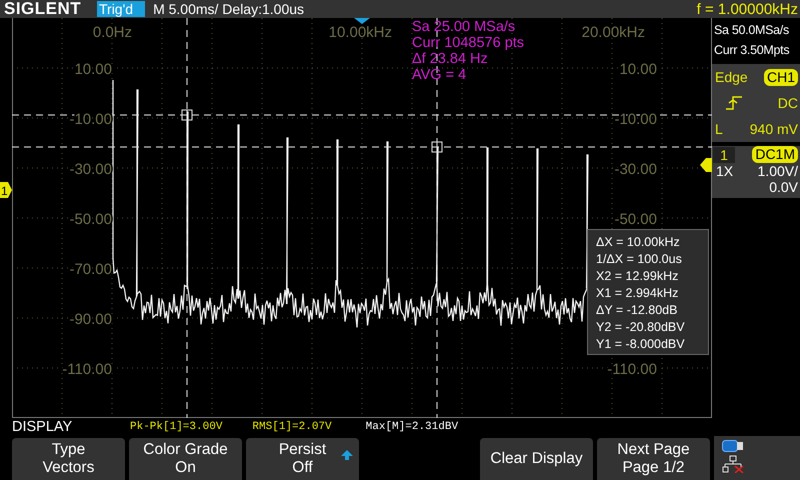 This screenshot has height=480, width=800. Describe the element at coordinates (719, 129) in the screenshot. I see `trigger-level-label: L` at that location.